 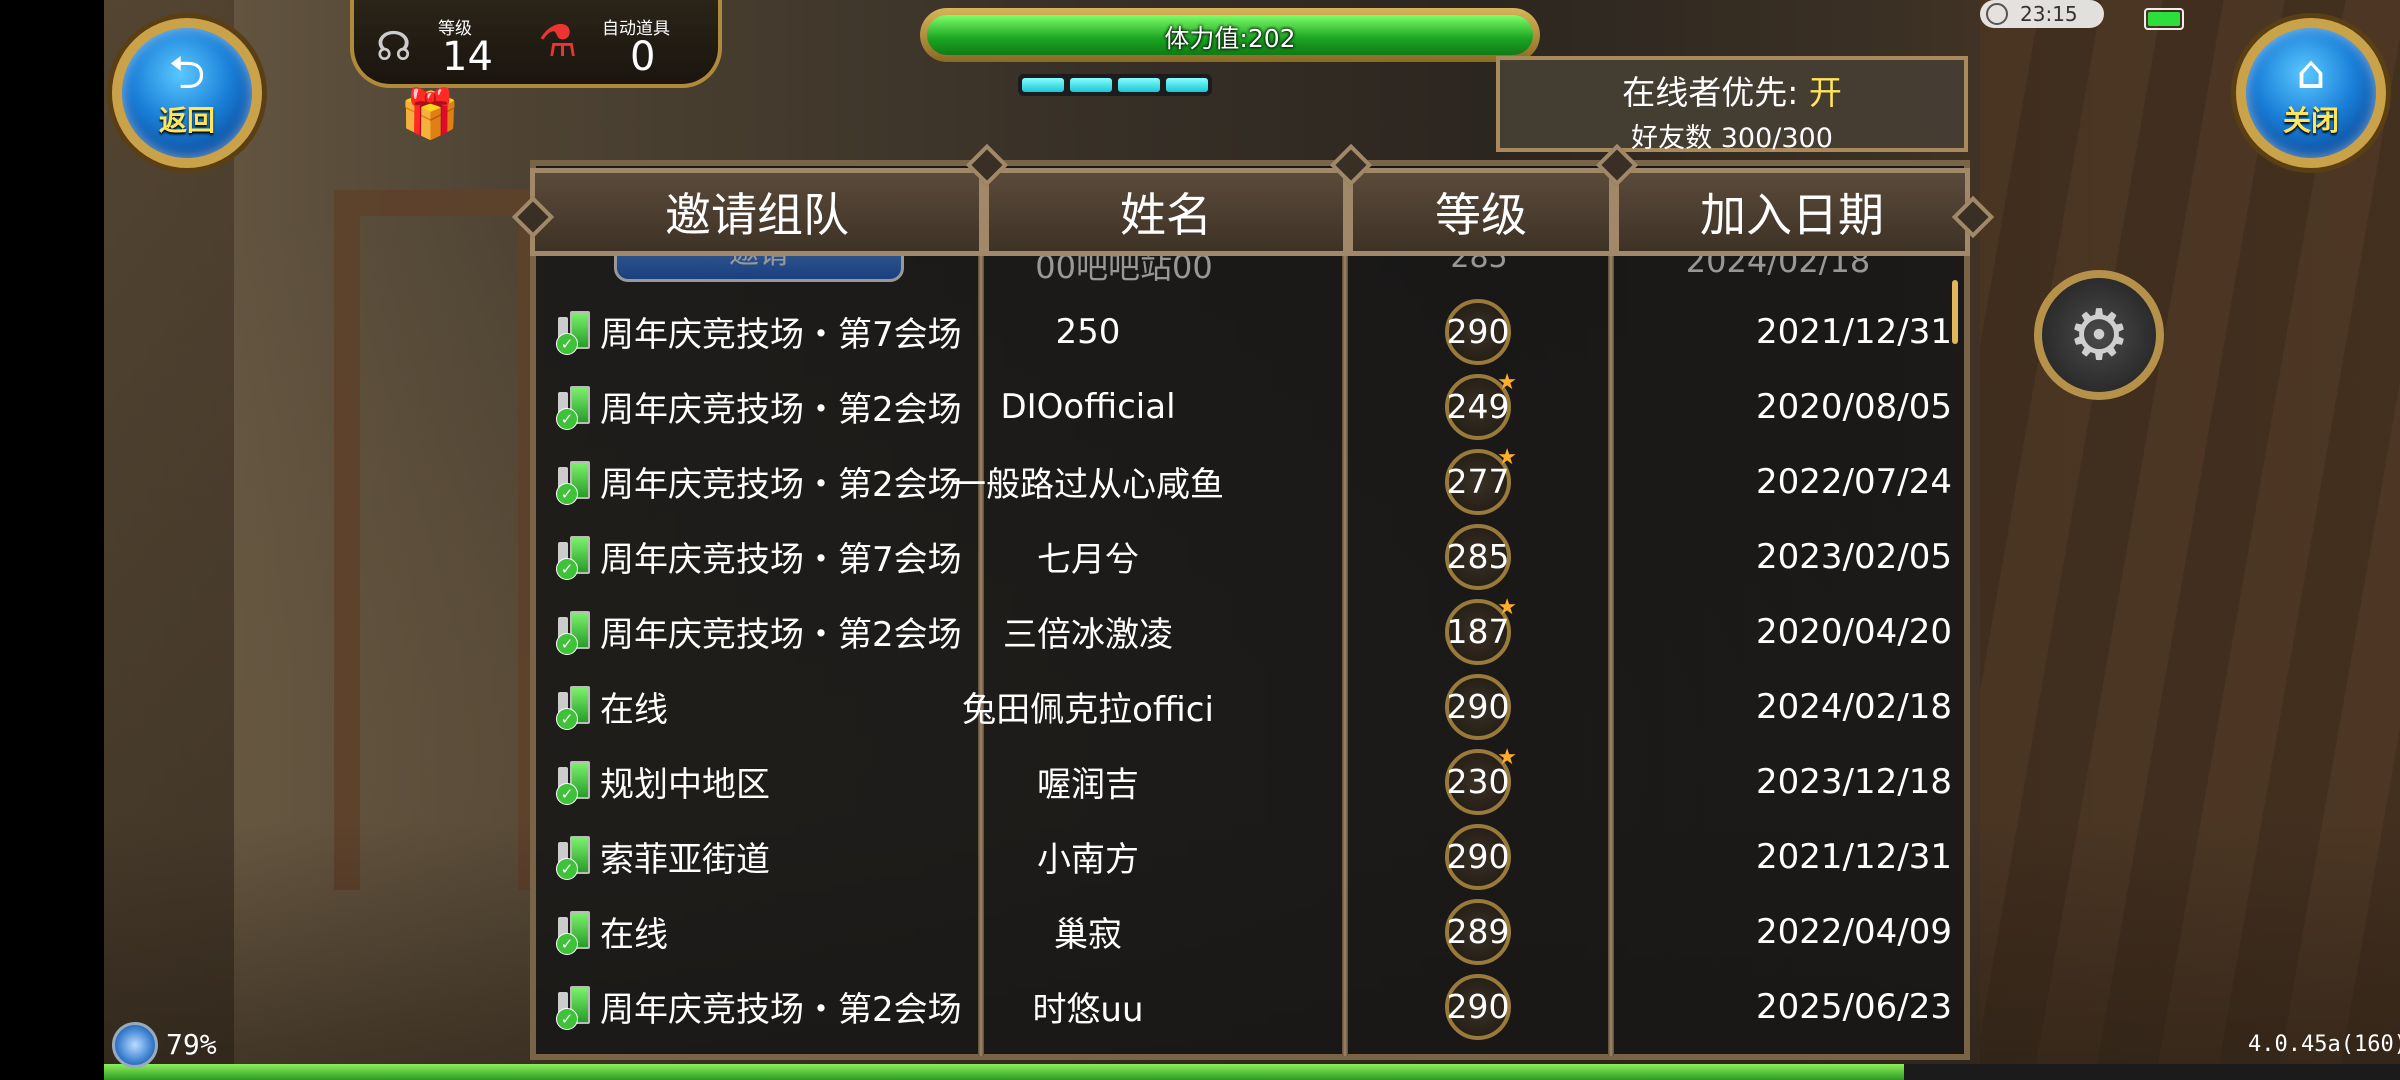 What do you see at coordinates (1854, 406) in the screenshot?
I see `row-date: 2020/08/05` at bounding box center [1854, 406].